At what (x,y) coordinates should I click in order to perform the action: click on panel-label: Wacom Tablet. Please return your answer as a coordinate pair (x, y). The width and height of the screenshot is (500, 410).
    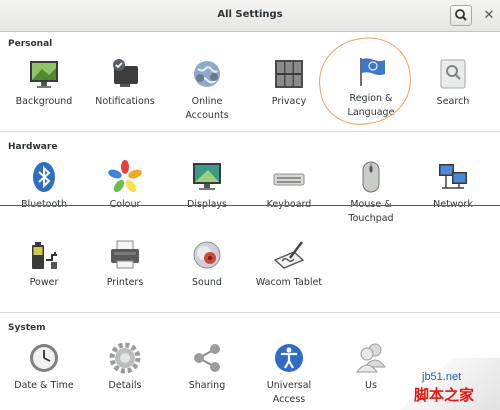
    Looking at the image, I should click on (289, 282).